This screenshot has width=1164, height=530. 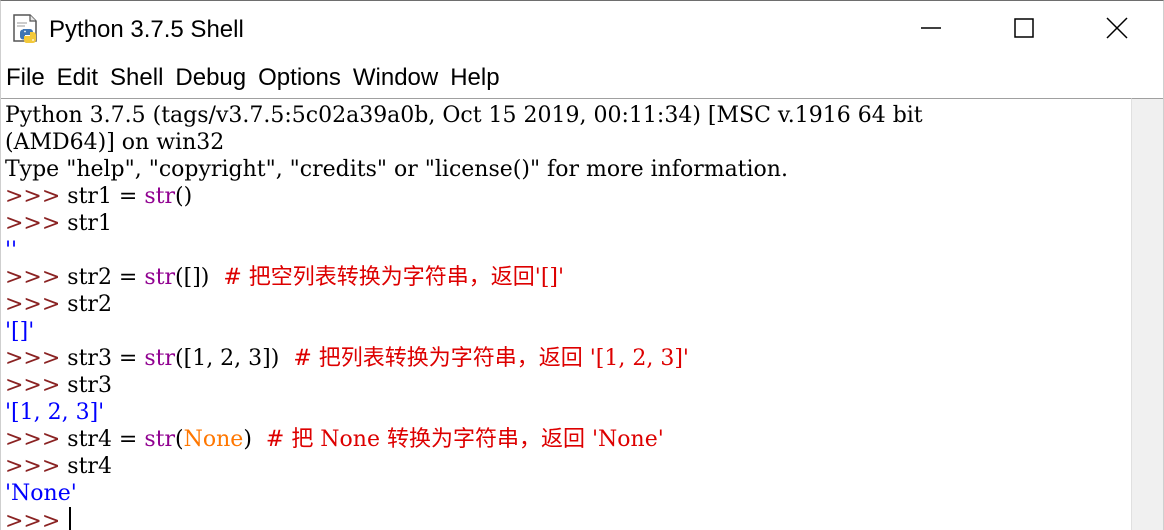 I want to click on shell-text-segment: '', so click(x=11, y=250).